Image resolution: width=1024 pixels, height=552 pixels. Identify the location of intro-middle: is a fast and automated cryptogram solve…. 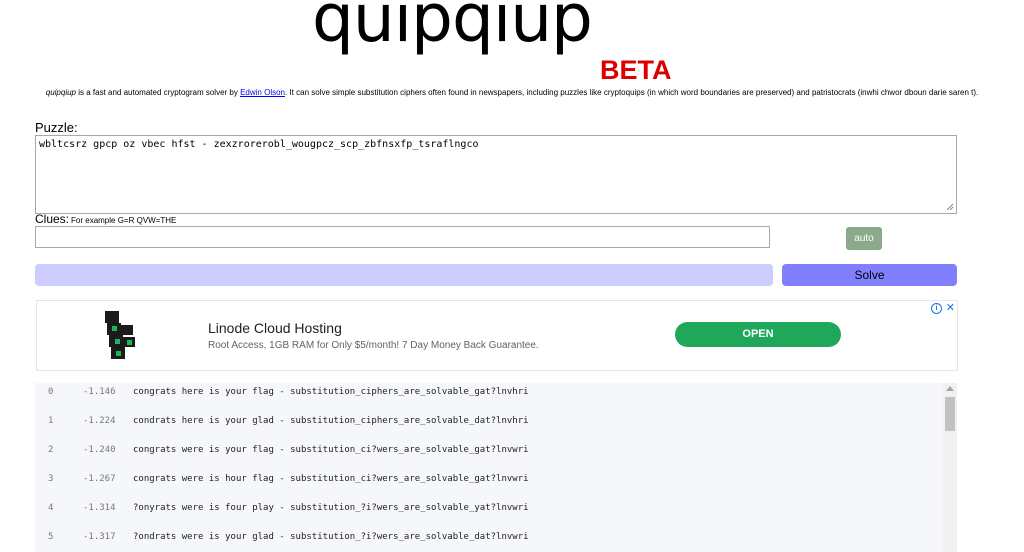
(158, 92).